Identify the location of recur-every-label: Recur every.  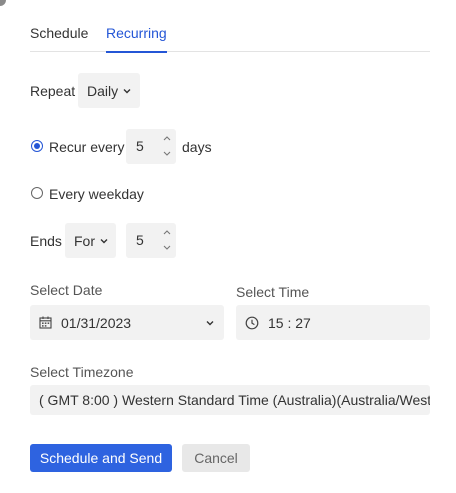
(87, 147).